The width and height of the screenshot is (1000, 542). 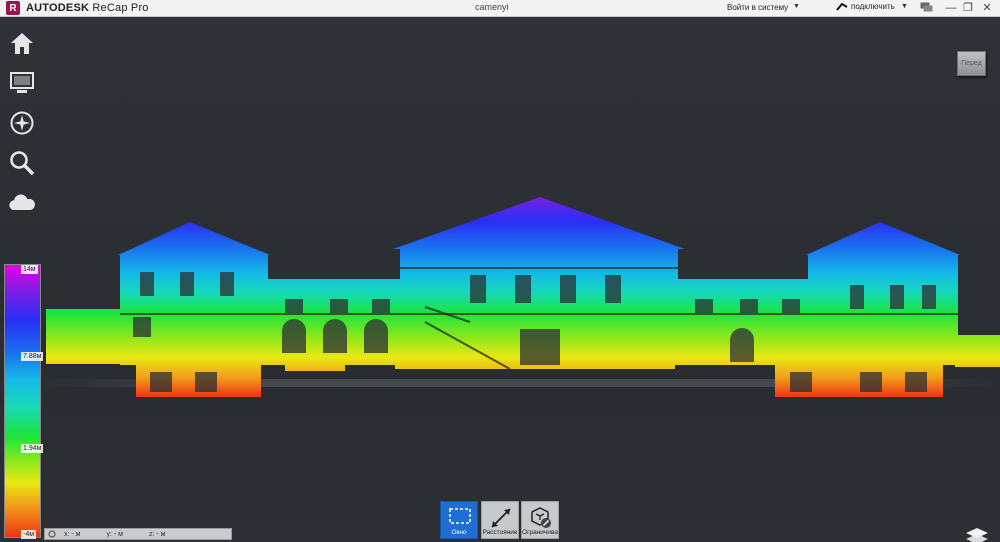 What do you see at coordinates (873, 6) in the screenshot?
I see `connect-label: подключить` at bounding box center [873, 6].